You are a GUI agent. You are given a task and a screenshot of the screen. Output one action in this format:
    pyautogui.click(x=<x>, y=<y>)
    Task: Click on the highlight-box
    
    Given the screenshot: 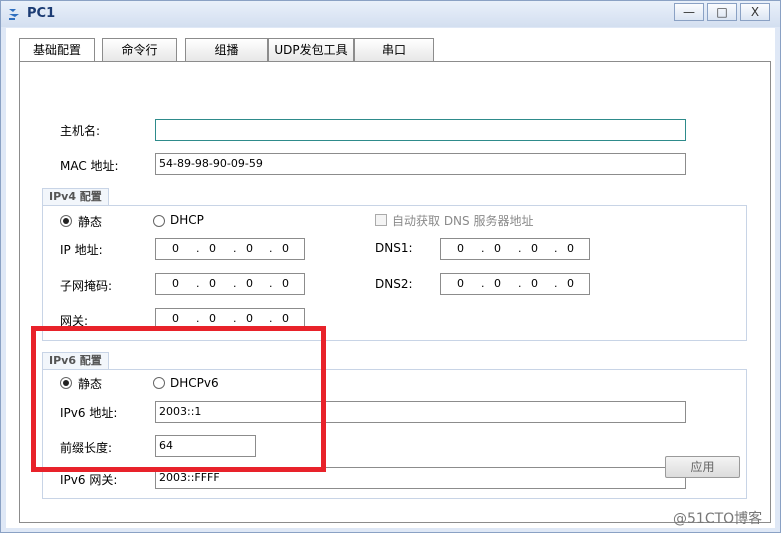 What is the action you would take?
    pyautogui.click(x=178, y=399)
    